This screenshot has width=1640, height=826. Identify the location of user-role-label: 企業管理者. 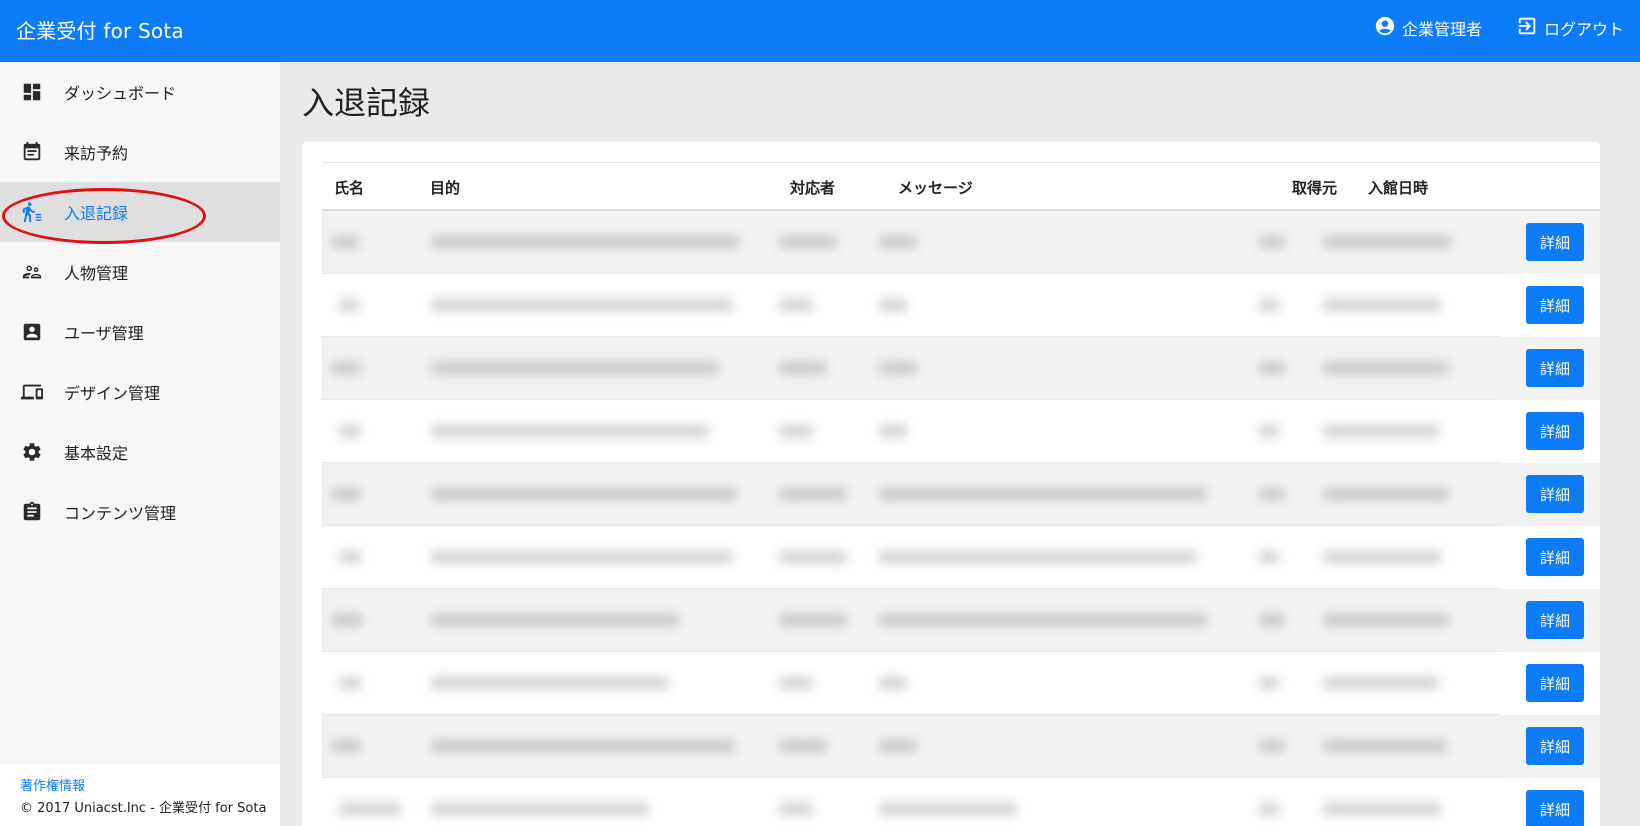
(1441, 29).